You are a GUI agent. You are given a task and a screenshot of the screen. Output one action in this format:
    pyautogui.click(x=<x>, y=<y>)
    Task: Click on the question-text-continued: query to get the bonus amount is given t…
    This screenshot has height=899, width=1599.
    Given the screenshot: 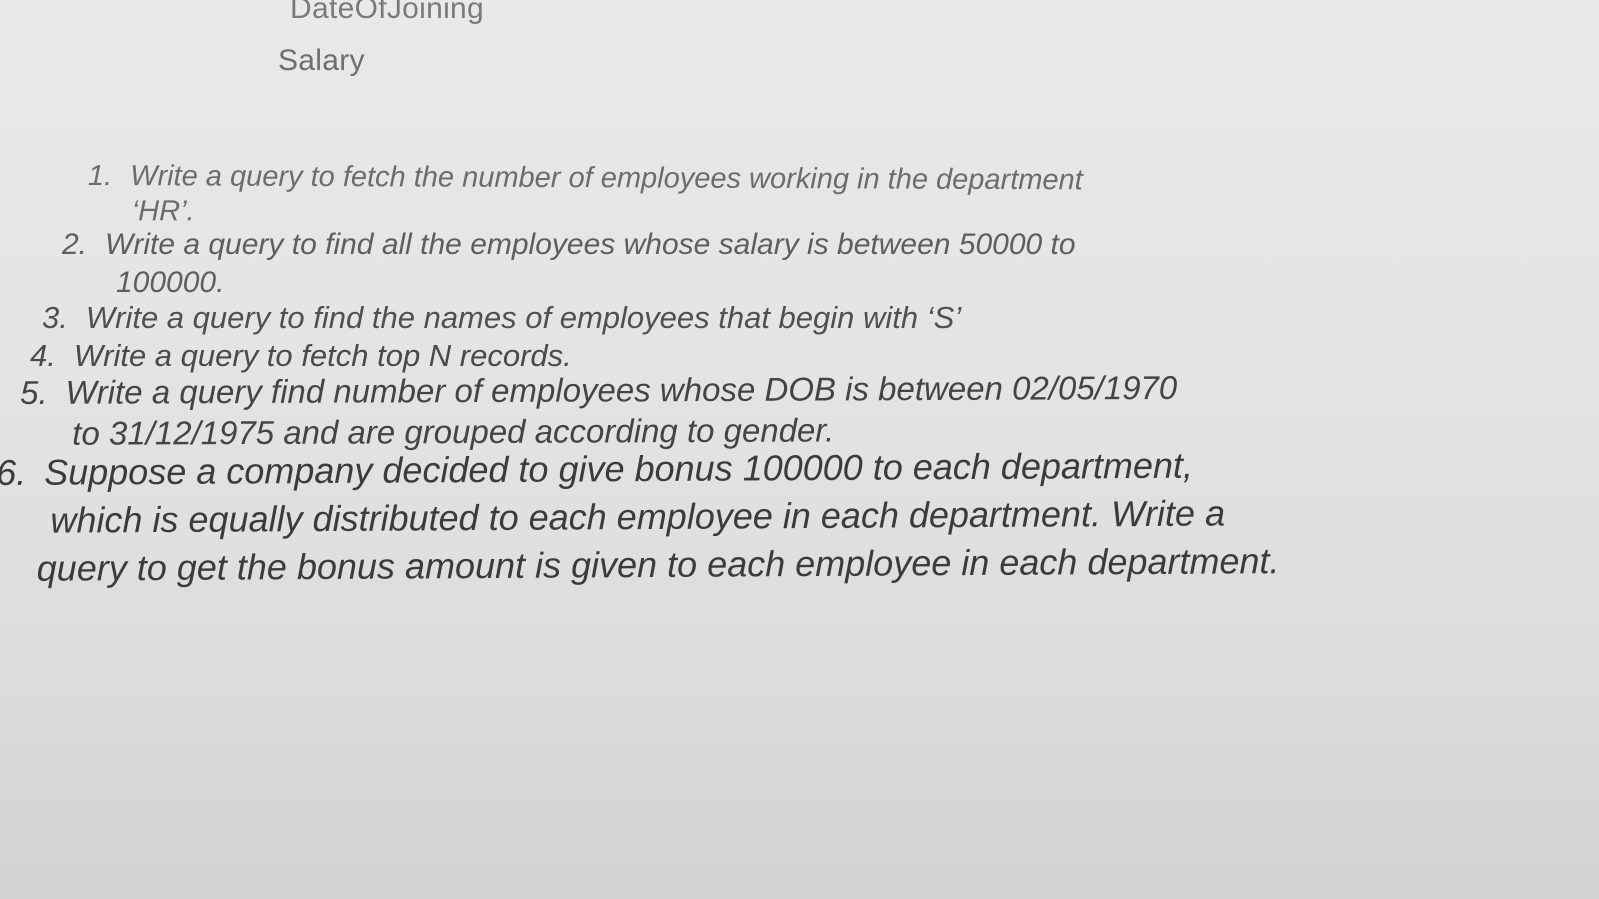 What is the action you would take?
    pyautogui.click(x=658, y=564)
    